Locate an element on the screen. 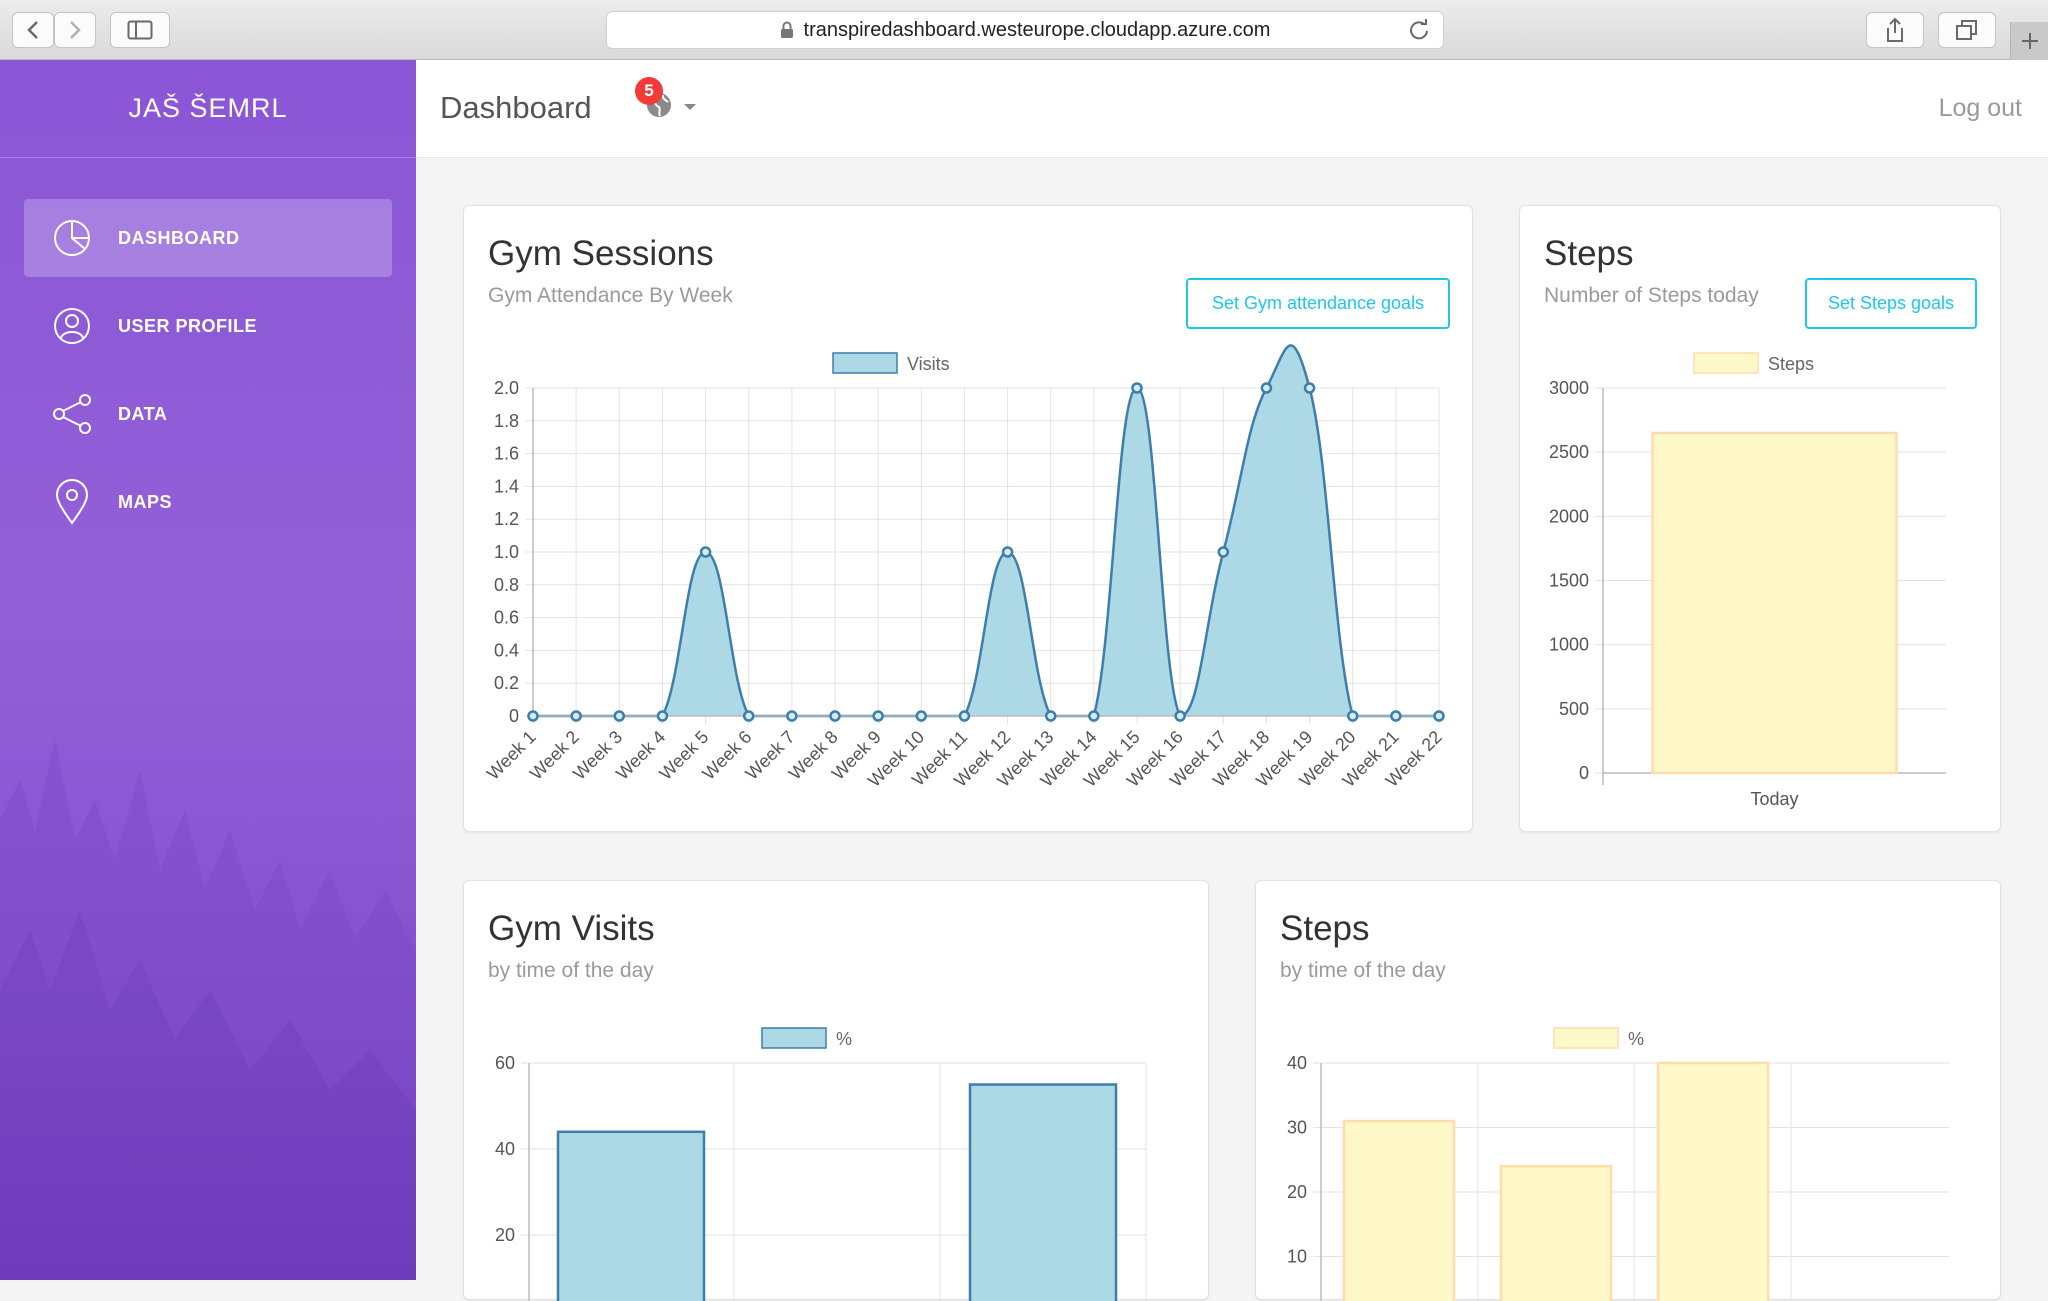  y-tick-label: 1.2 is located at coordinates (506, 519).